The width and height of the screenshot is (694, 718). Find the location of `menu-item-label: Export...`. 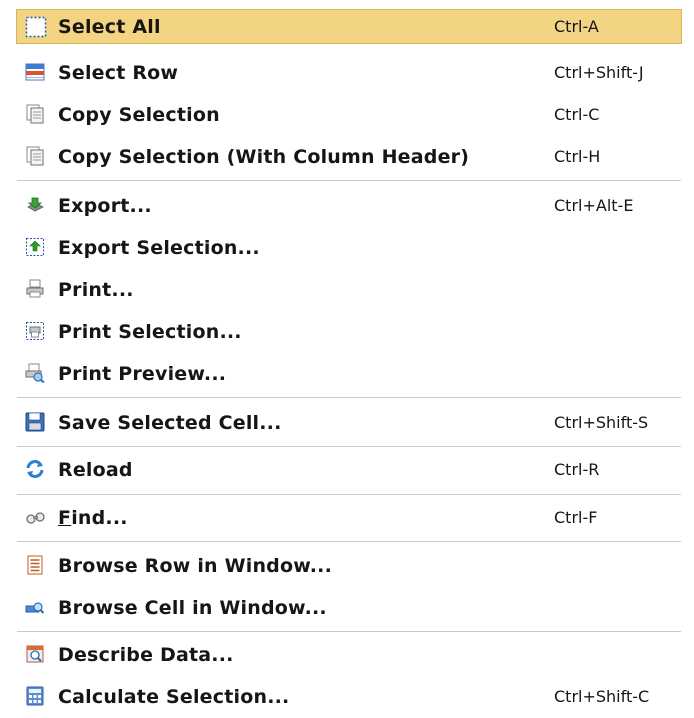

menu-item-label: Export... is located at coordinates (105, 206).